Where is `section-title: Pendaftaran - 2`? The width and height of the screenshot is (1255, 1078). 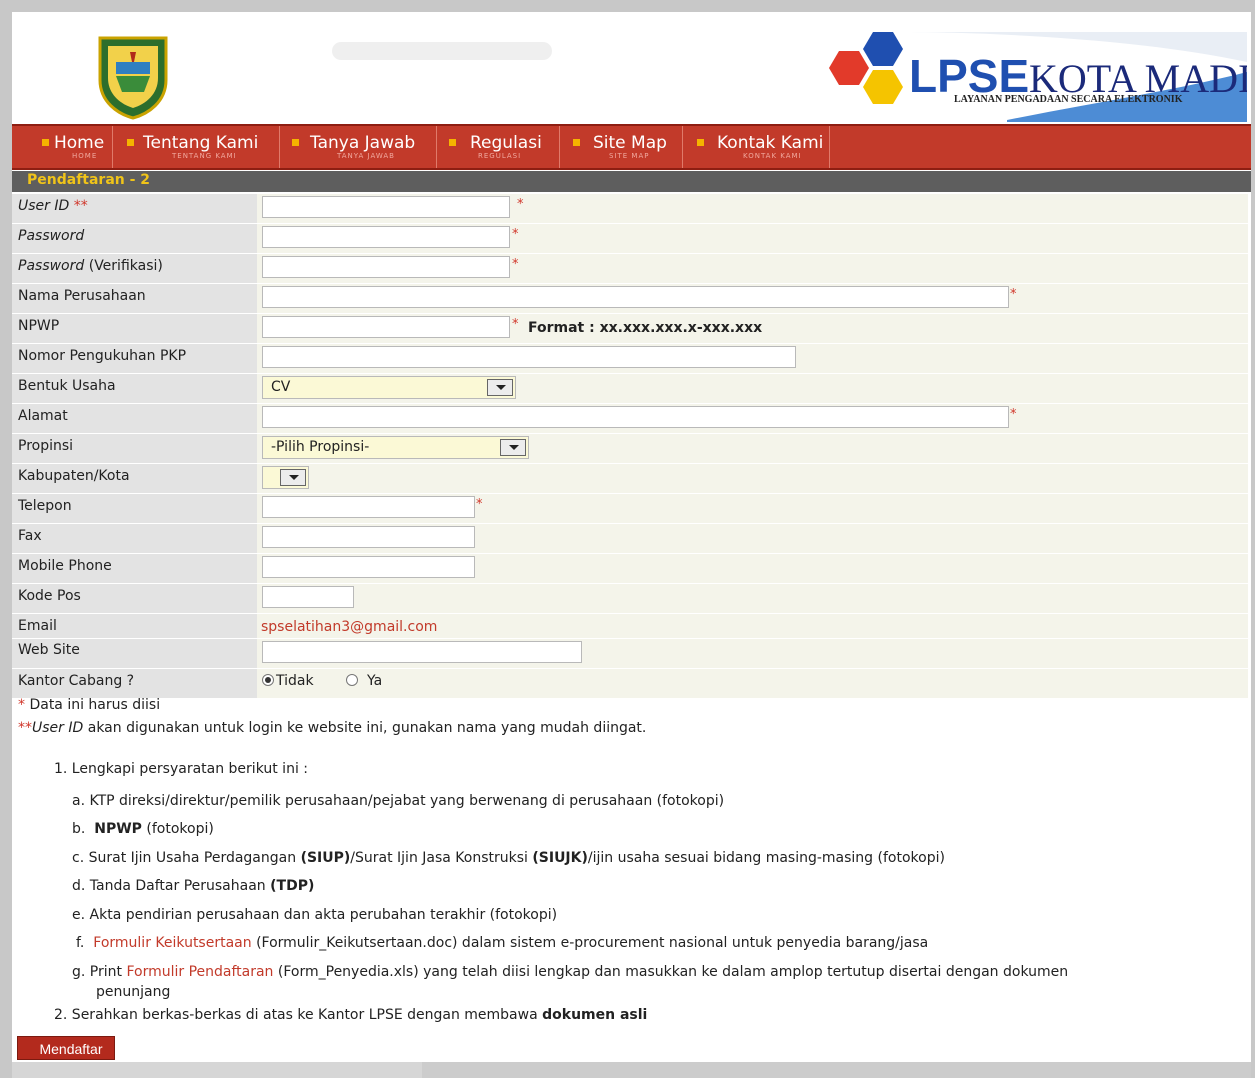 section-title: Pendaftaran - 2 is located at coordinates (631, 181).